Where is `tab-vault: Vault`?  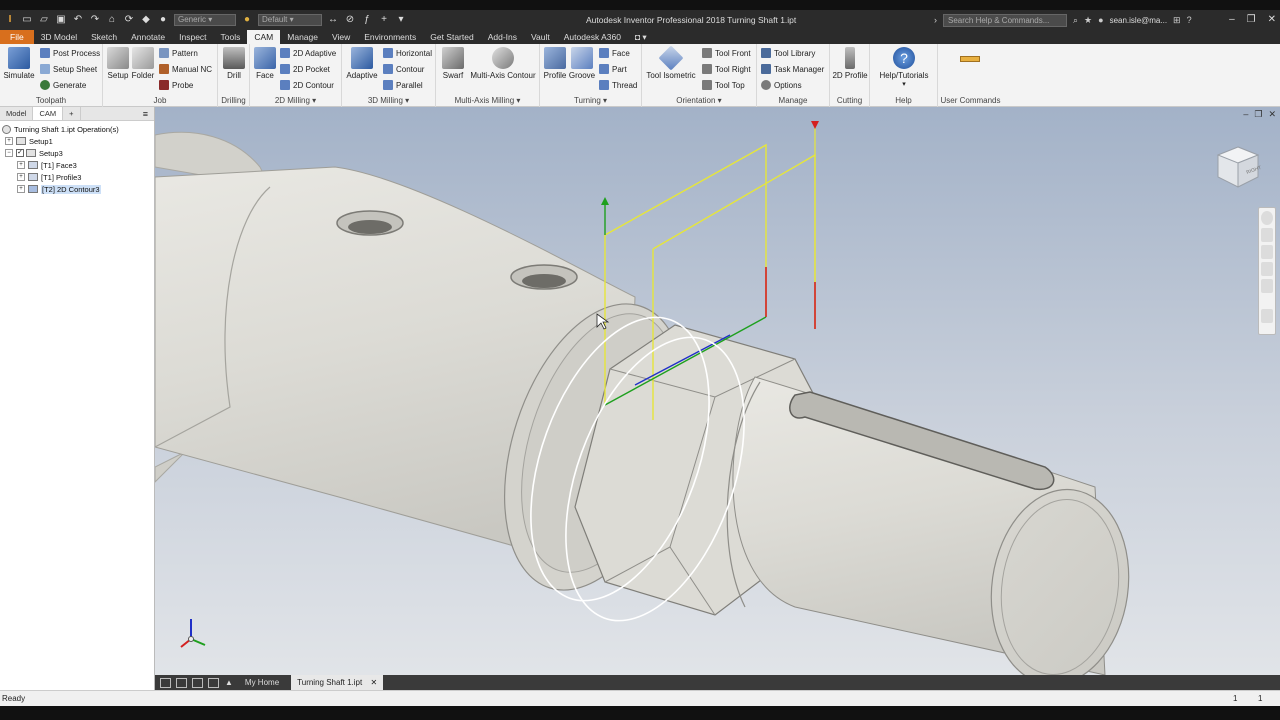 tab-vault: Vault is located at coordinates (540, 37).